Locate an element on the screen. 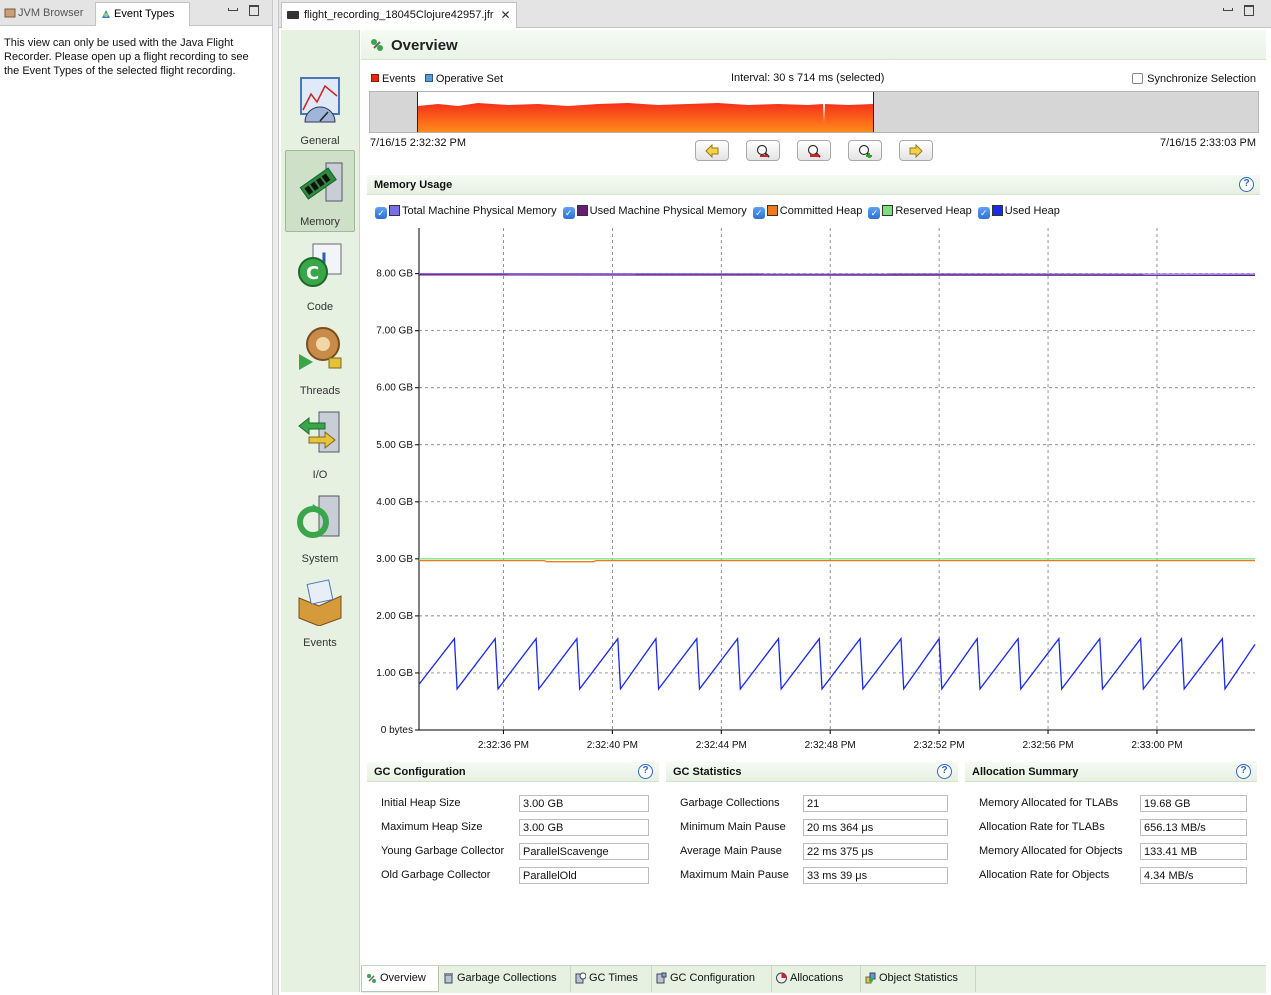  memory-allocated-objects-field: 133.41 MB is located at coordinates (1193, 851).